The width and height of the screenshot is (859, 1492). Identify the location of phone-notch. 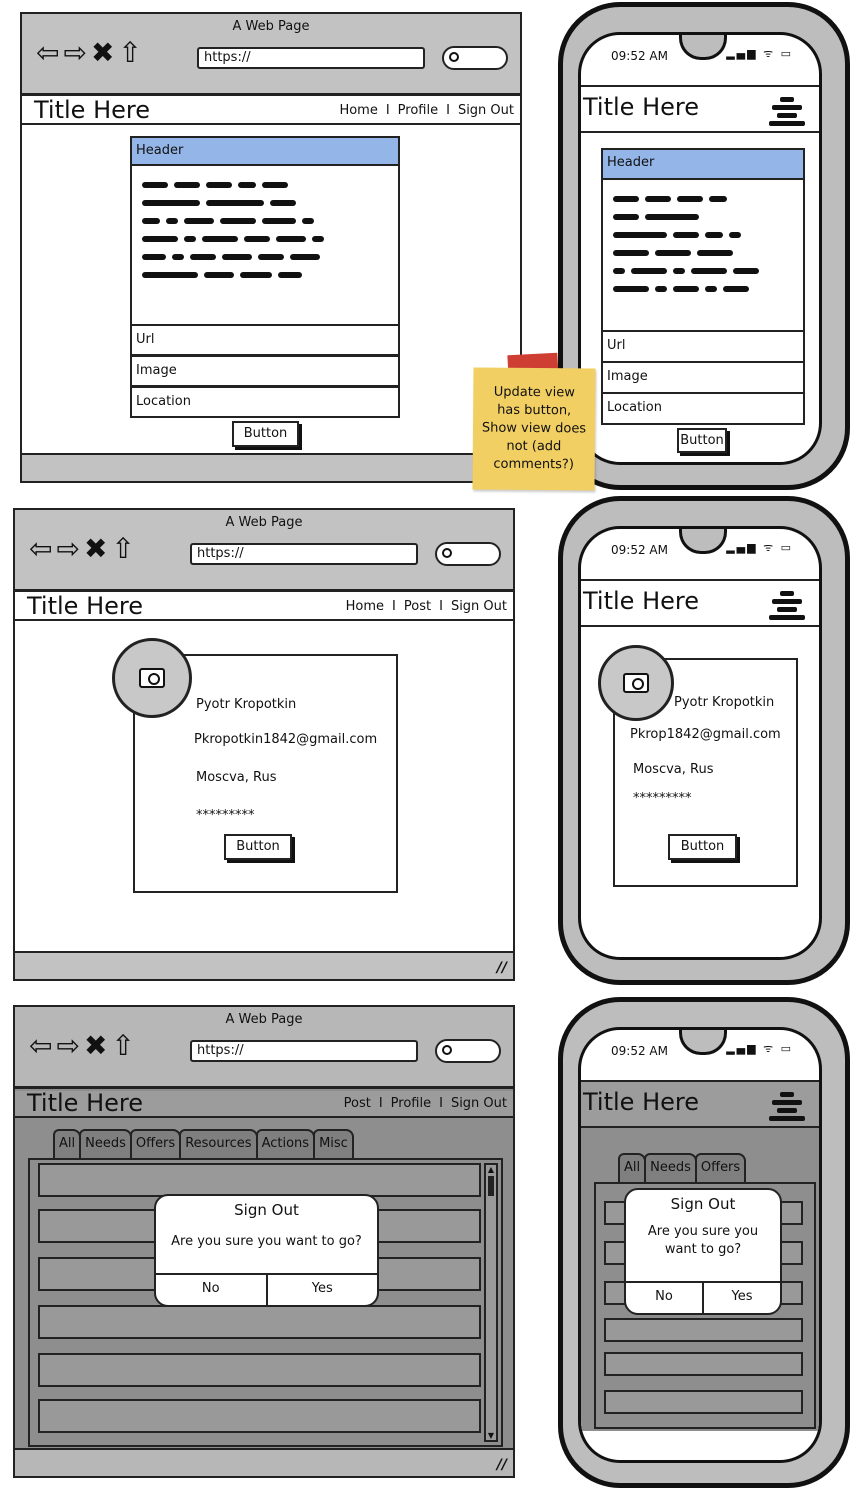
(703, 47).